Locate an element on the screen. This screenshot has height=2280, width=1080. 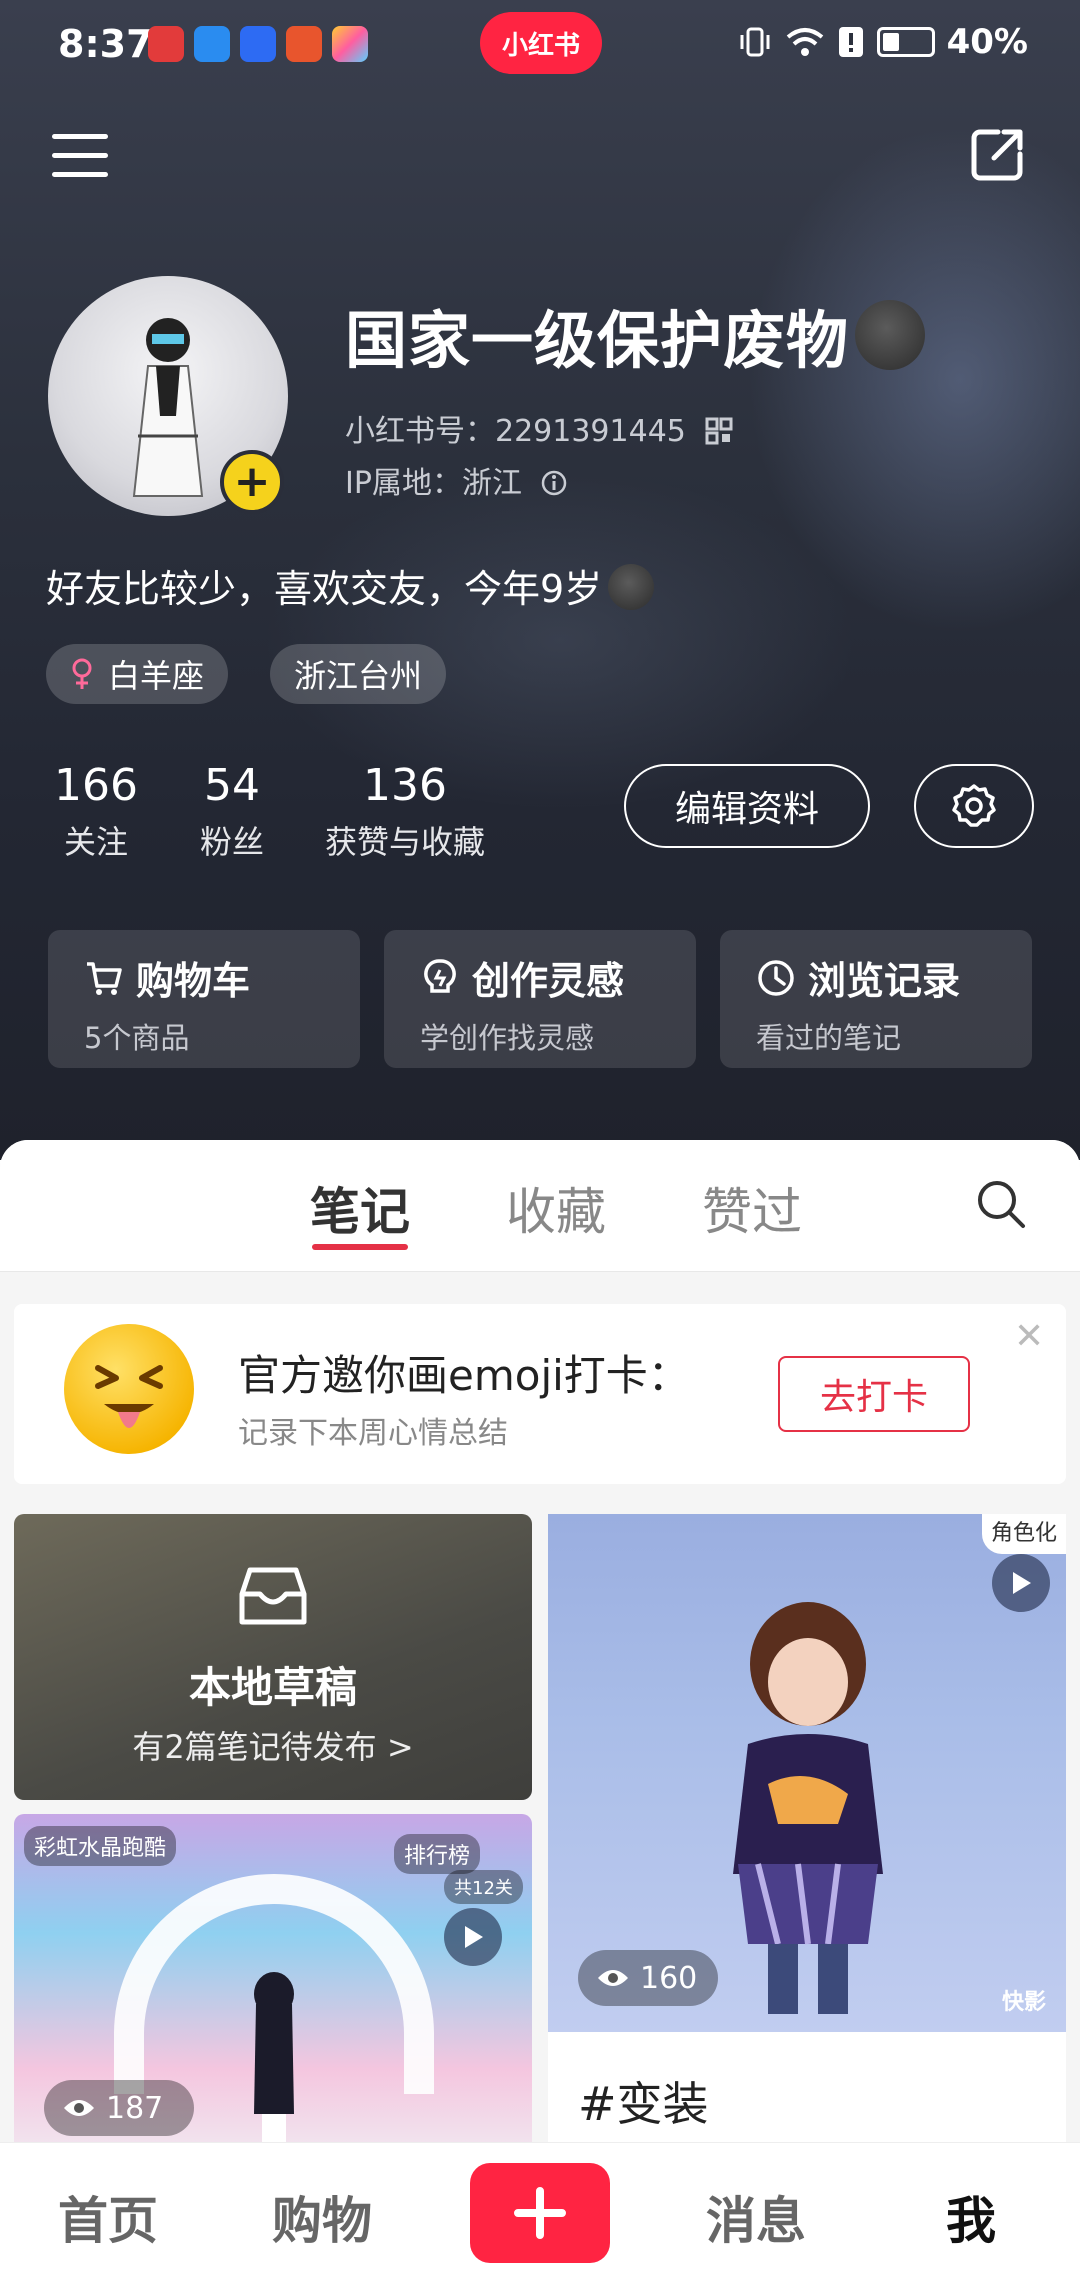
nav-shopping: 购物 is located at coordinates (322, 2217).